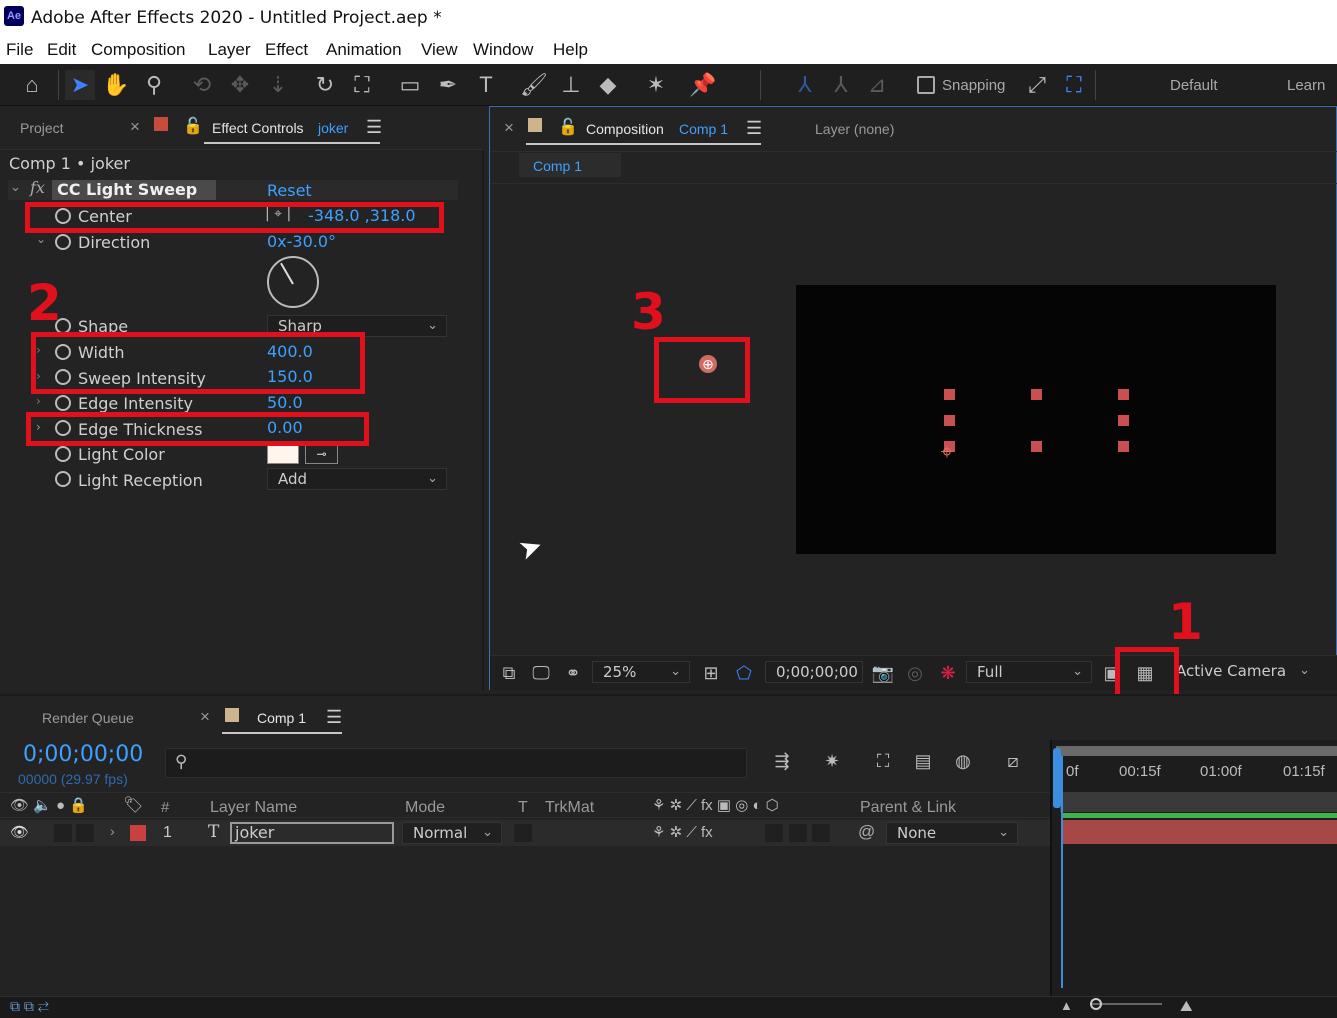  I want to click on anchor-icon: ⛶, so click(362, 85).